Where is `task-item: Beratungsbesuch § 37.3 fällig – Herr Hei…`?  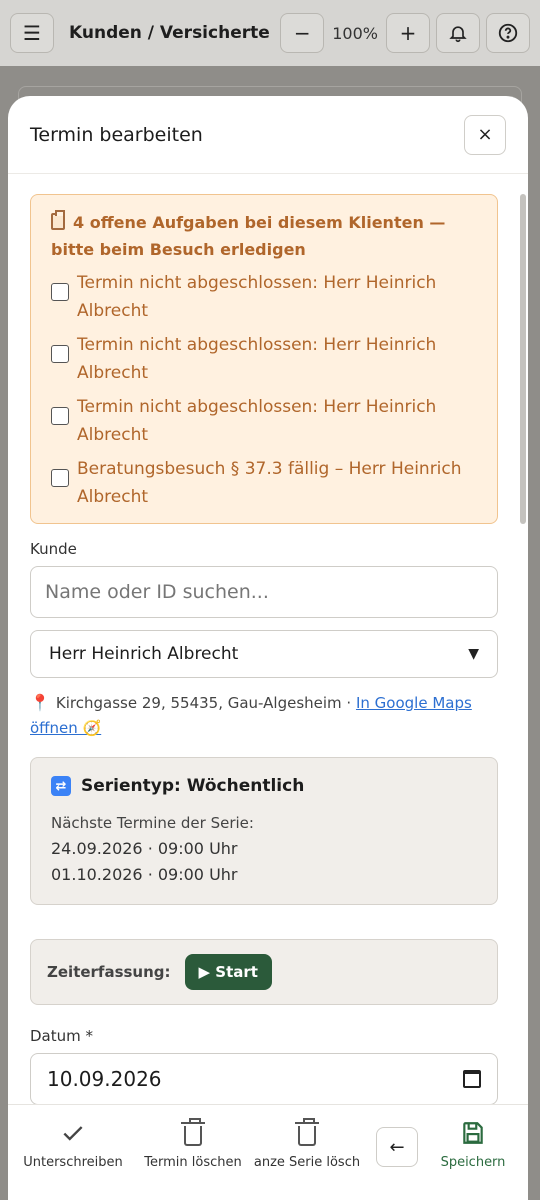
task-item: Beratungsbesuch § 37.3 fällig – Herr Hei… is located at coordinates (266, 483).